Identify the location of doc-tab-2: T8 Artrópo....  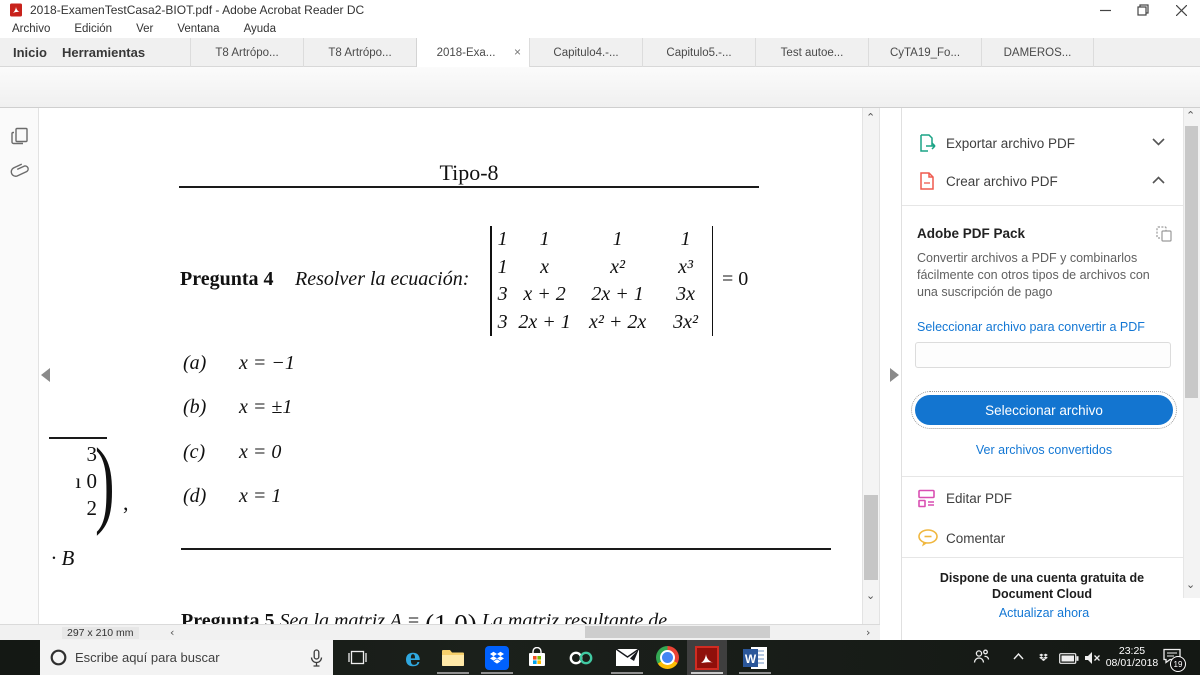
(359, 52).